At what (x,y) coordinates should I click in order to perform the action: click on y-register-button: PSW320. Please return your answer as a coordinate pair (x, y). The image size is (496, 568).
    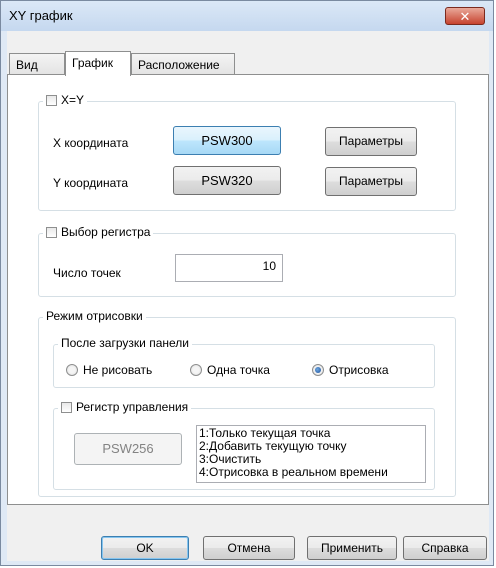
    Looking at the image, I should click on (227, 180).